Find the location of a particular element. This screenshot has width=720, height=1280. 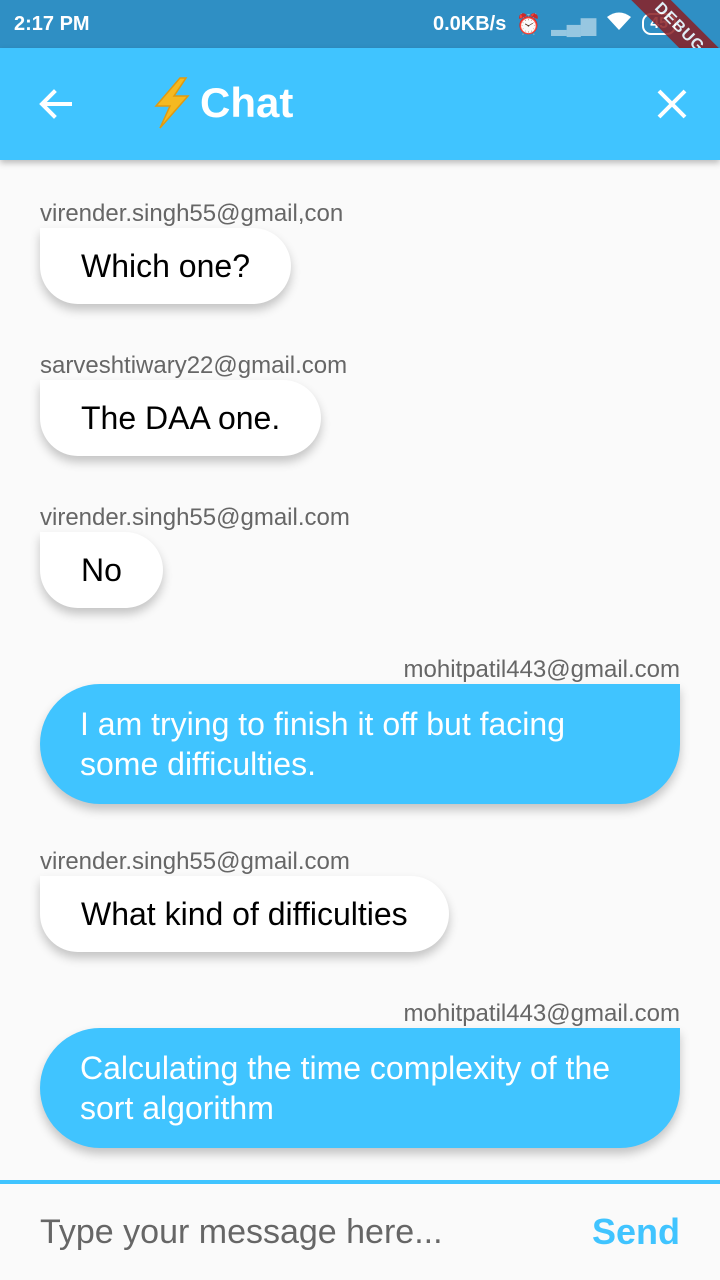

page-title: Chat is located at coordinates (247, 102).